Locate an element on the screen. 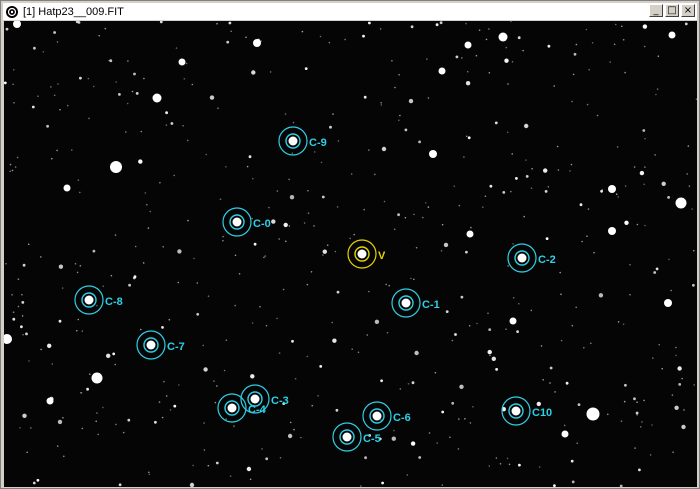  minimize-button: _ is located at coordinates (656, 10).